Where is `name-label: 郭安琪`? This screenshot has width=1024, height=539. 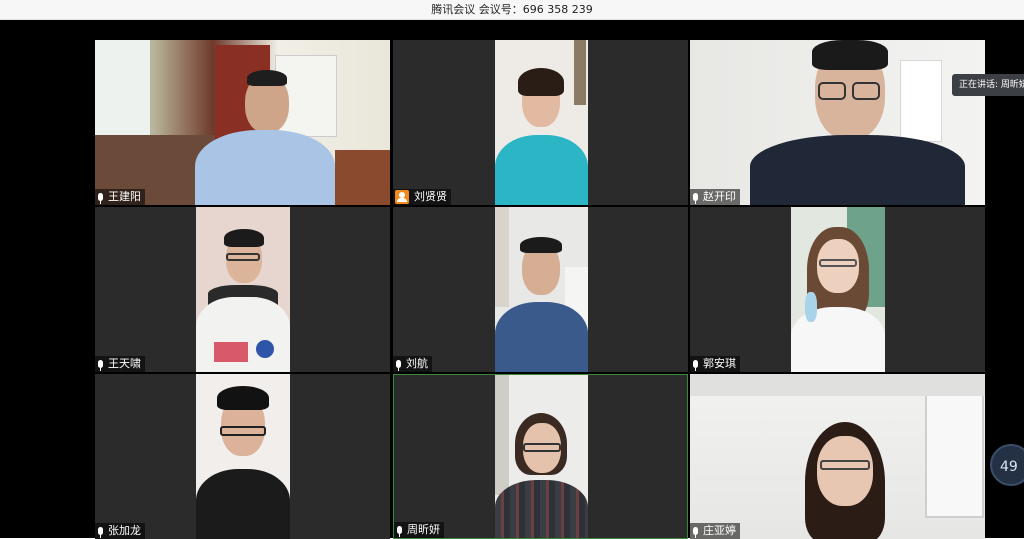
name-label: 郭安琪 is located at coordinates (715, 364).